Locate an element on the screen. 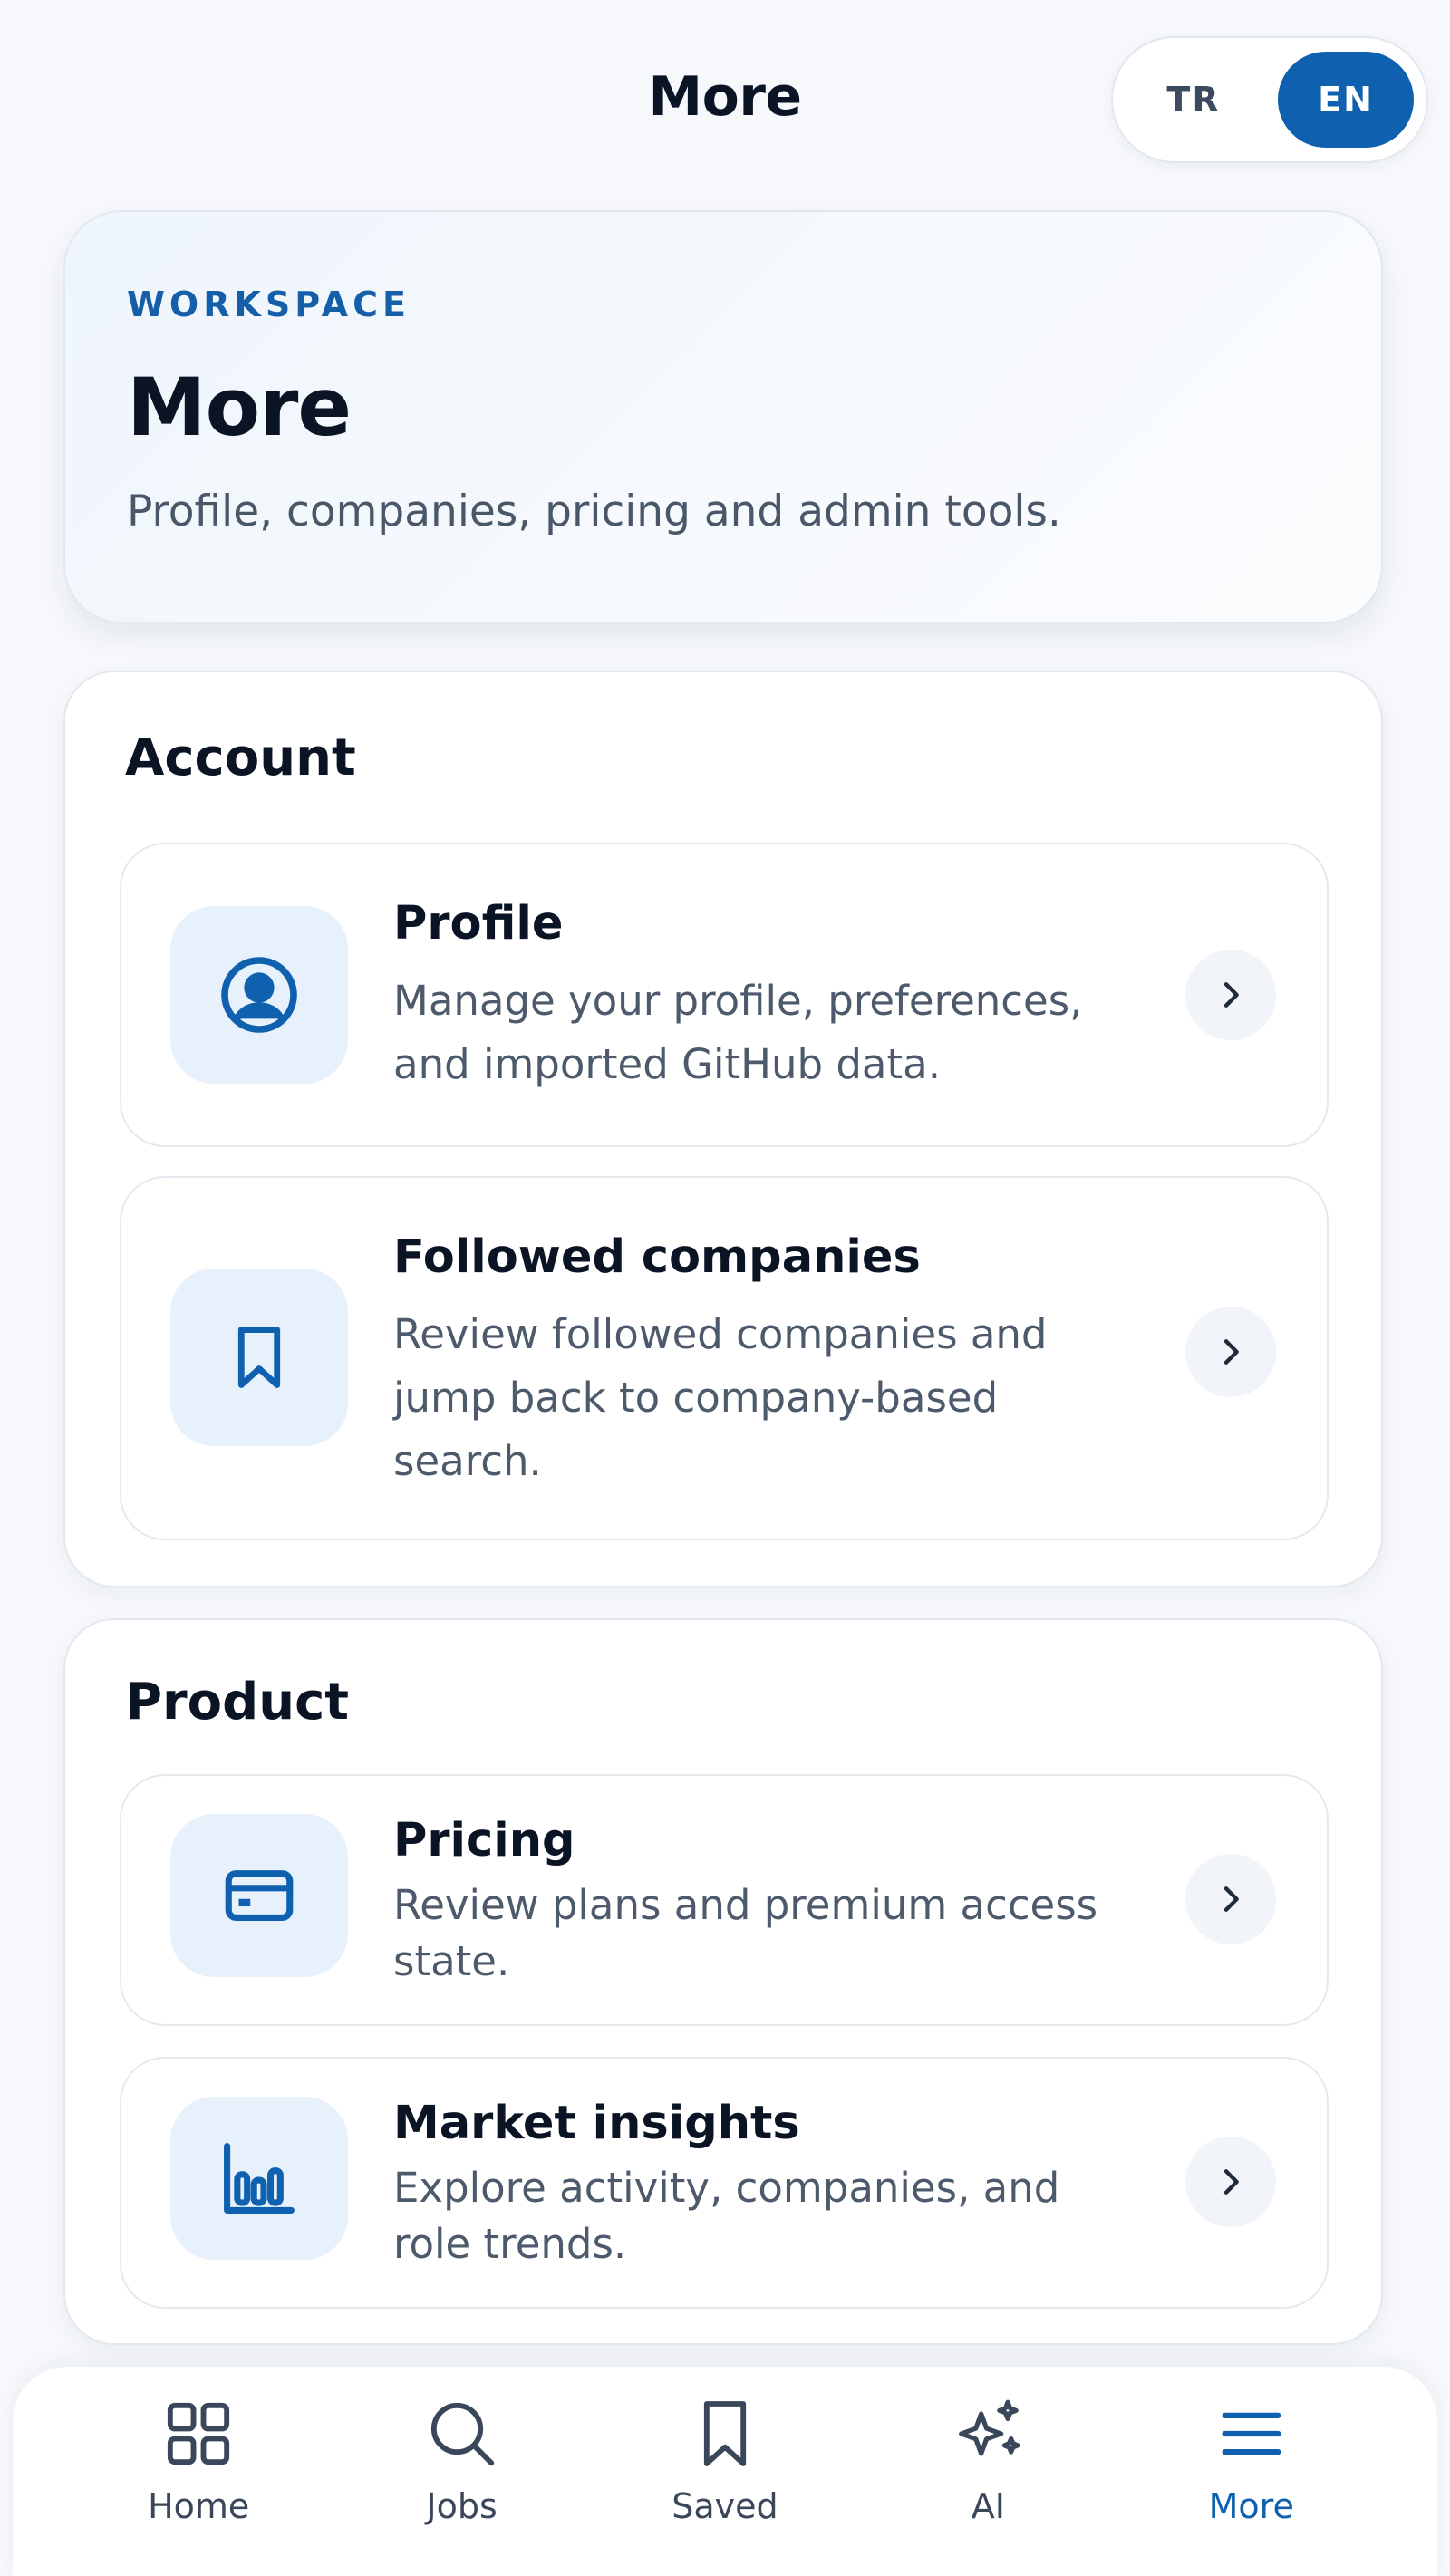 The image size is (1450, 2576). nav-label: Home is located at coordinates (199, 2506).